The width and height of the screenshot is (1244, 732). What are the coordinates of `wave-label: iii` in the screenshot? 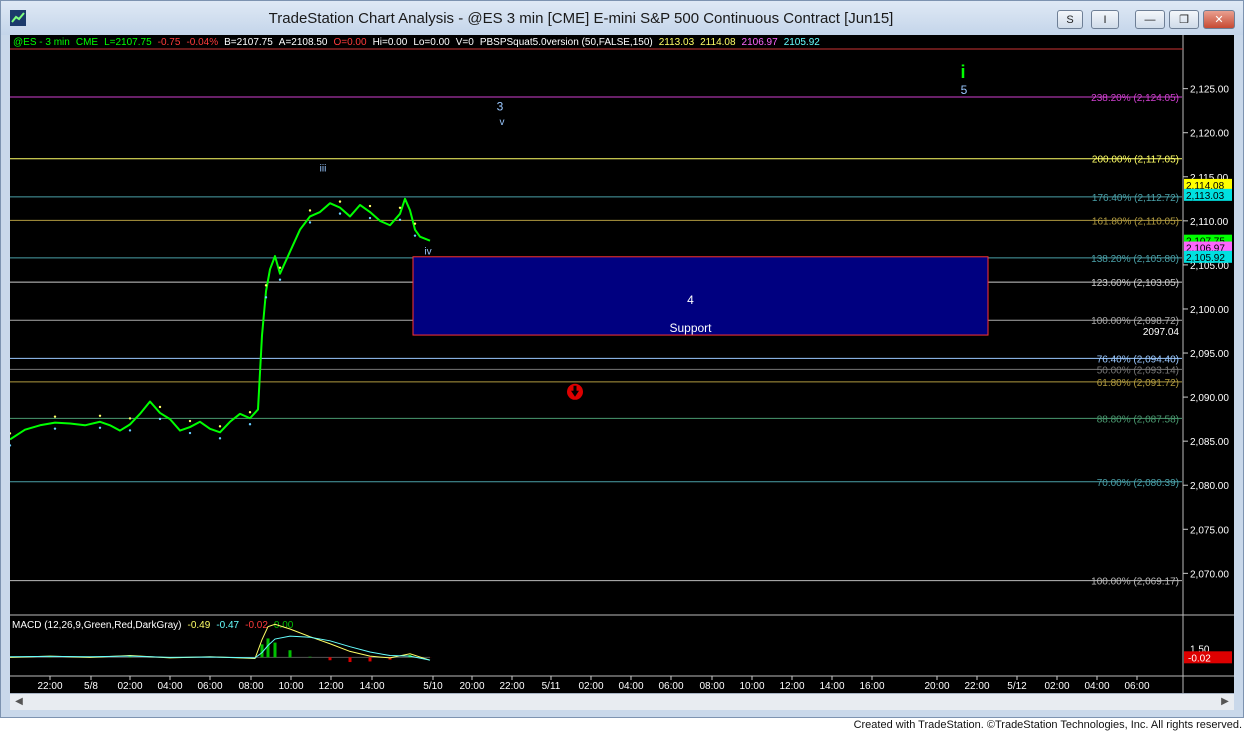 It's located at (323, 168).